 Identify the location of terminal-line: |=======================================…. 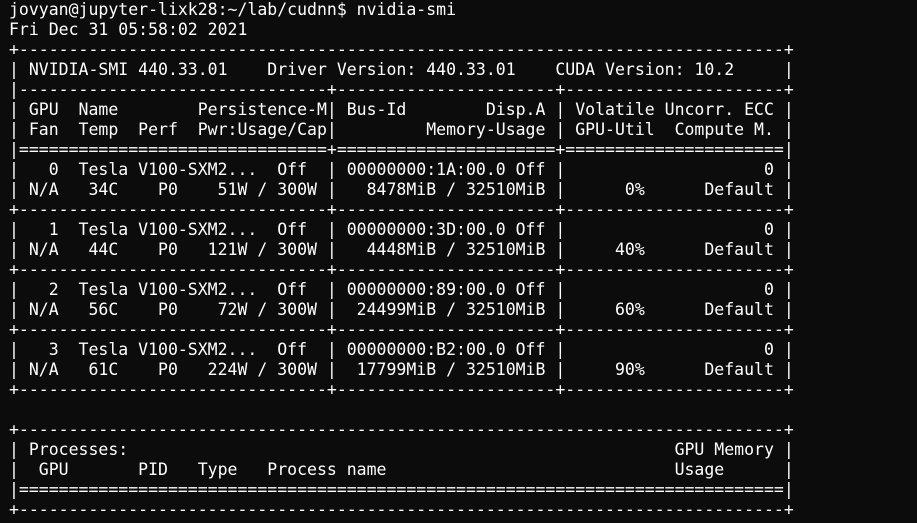
(401, 489).